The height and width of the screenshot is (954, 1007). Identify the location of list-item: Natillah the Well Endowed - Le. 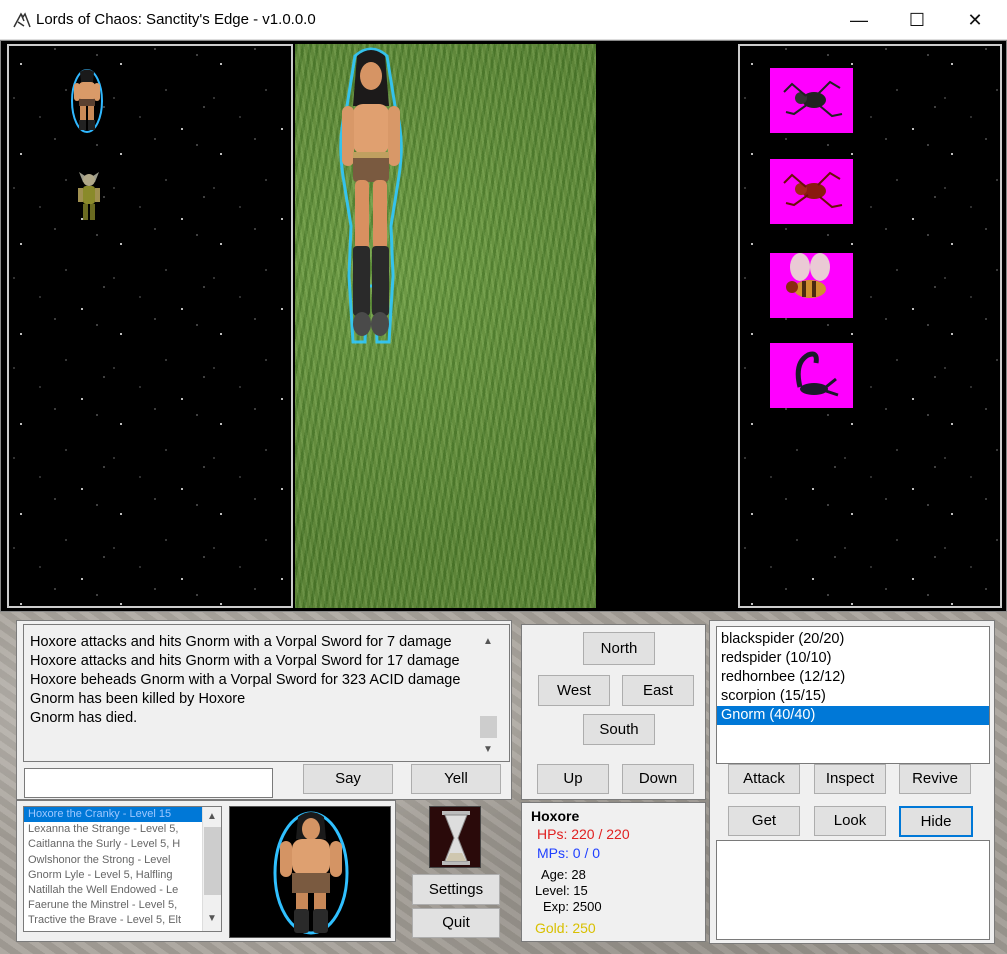
(122, 890).